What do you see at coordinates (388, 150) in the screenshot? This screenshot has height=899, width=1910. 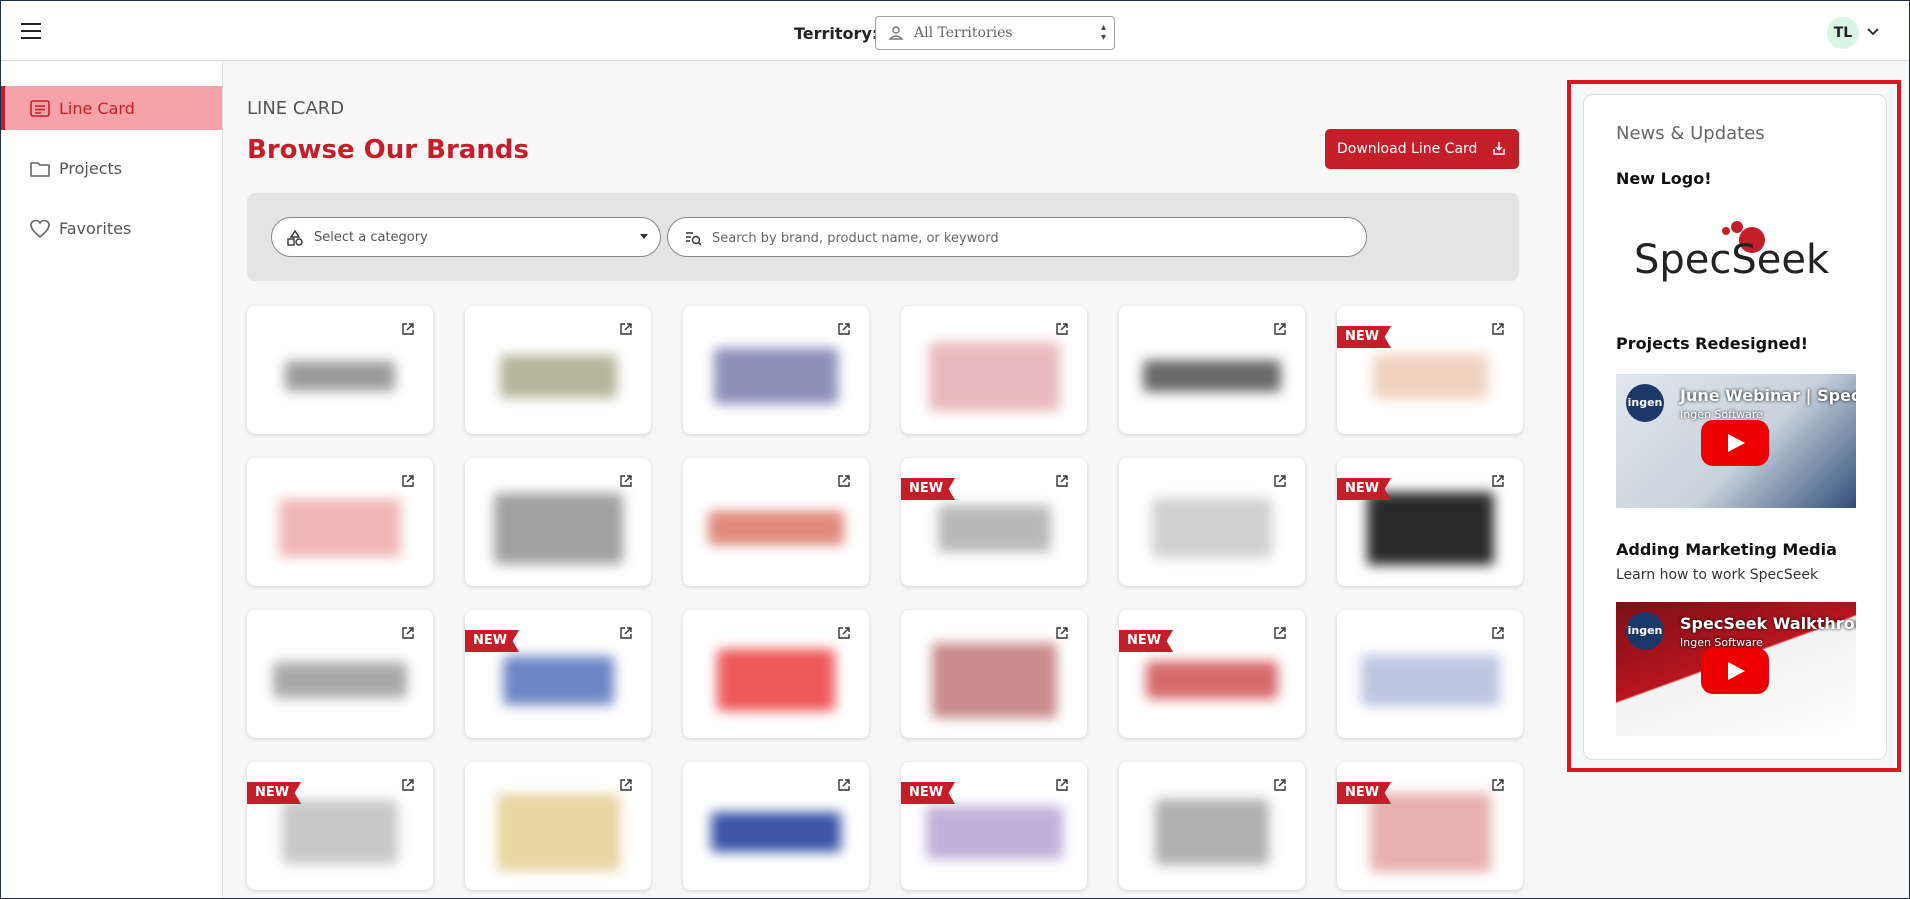 I see `page-title: Browse Our Brands` at bounding box center [388, 150].